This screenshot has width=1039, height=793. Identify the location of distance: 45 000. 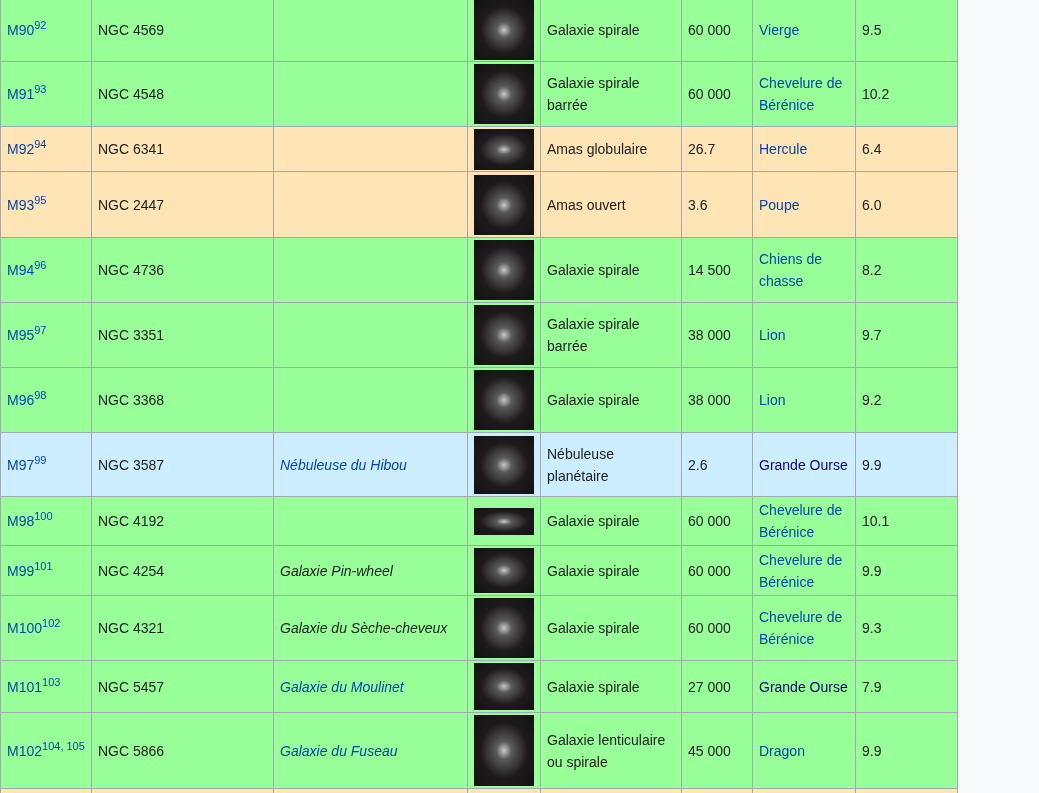
(709, 750).